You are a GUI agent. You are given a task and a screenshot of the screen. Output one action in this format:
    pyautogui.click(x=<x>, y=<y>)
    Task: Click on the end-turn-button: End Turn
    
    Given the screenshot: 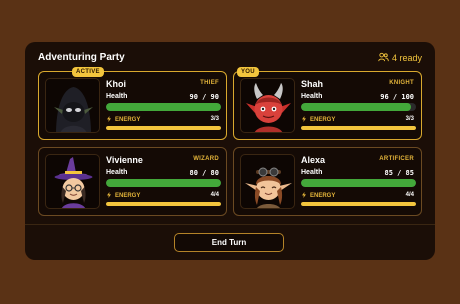 What is the action you would take?
    pyautogui.click(x=229, y=242)
    